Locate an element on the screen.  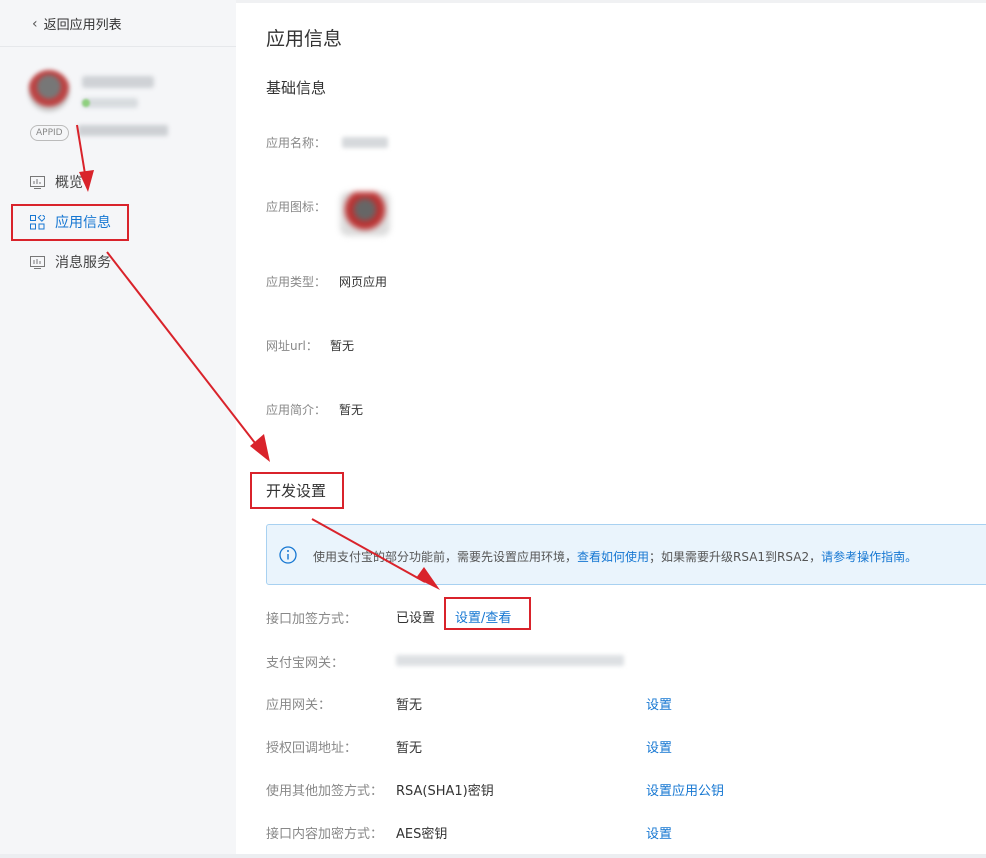
app-gateway-value: 暂无 is located at coordinates (409, 705).